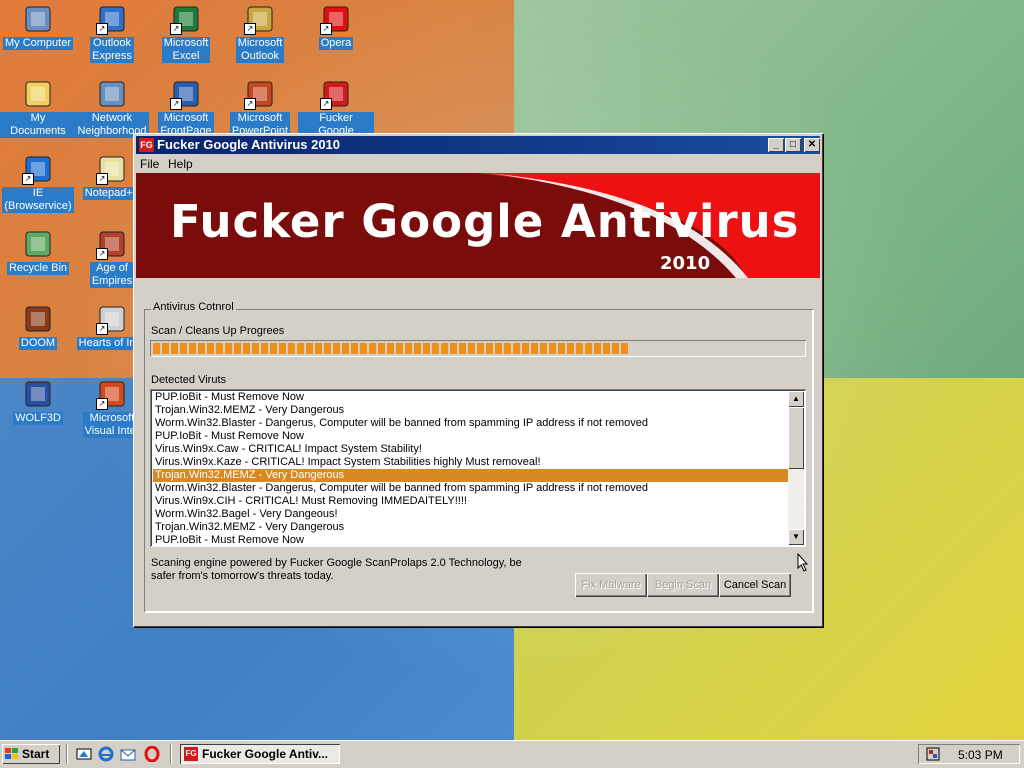  What do you see at coordinates (336, 94) in the screenshot?
I see `fg-antivirus-icon: ↗` at bounding box center [336, 94].